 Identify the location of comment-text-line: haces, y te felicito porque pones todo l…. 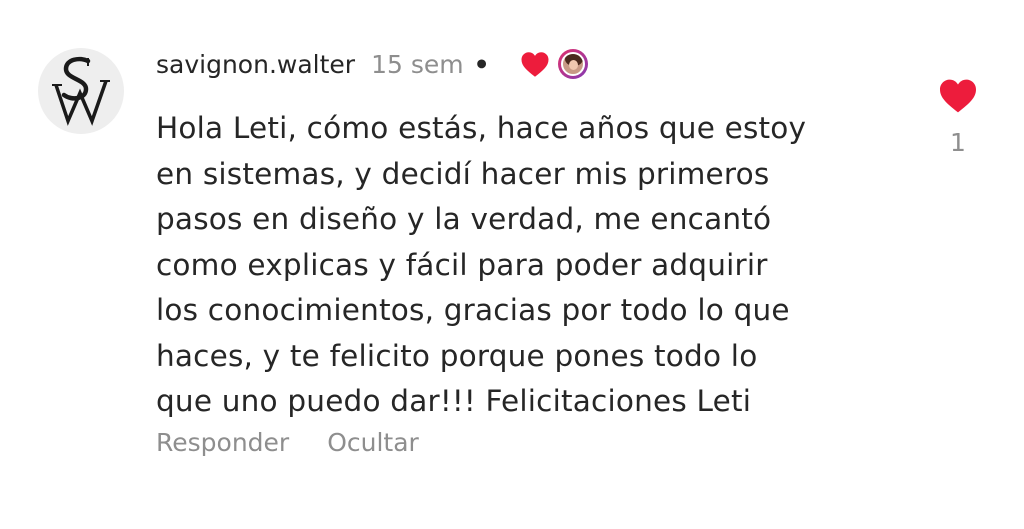
(457, 355).